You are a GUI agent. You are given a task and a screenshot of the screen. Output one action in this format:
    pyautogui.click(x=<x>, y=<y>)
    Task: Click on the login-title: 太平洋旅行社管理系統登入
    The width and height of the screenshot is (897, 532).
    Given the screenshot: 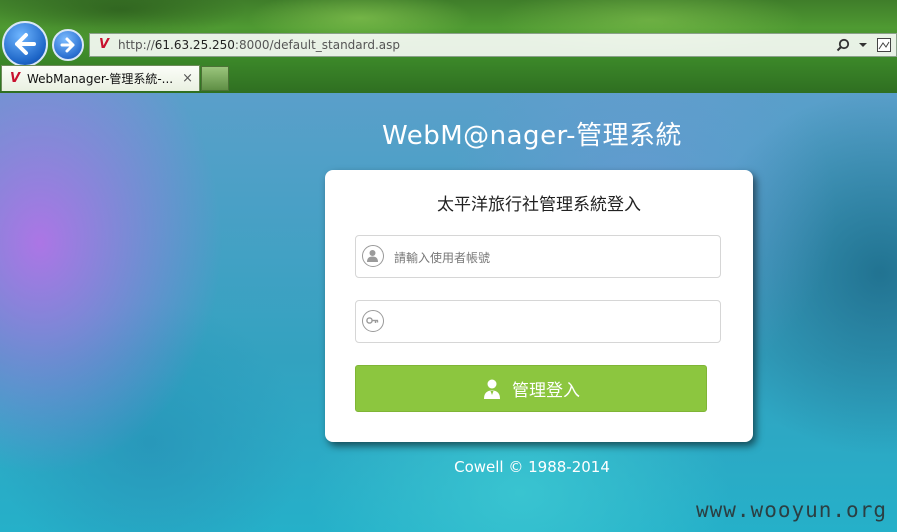 What is the action you would take?
    pyautogui.click(x=539, y=205)
    